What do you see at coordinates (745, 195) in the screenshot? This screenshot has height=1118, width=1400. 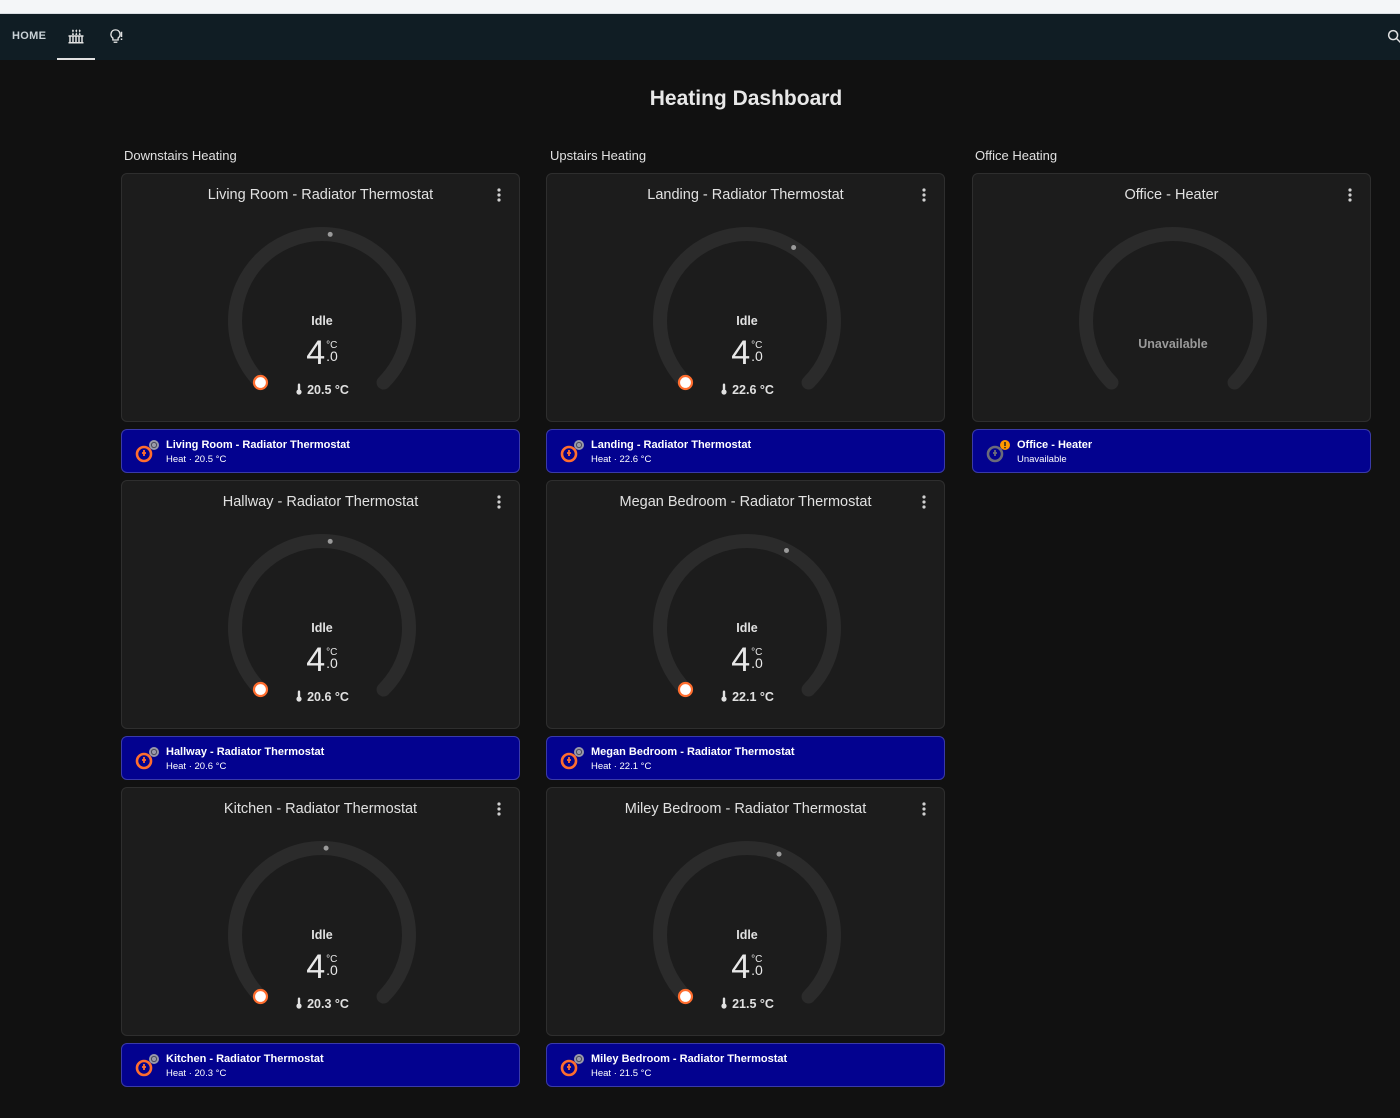 I see `card-title: Landing - Radiator Thermostat` at bounding box center [745, 195].